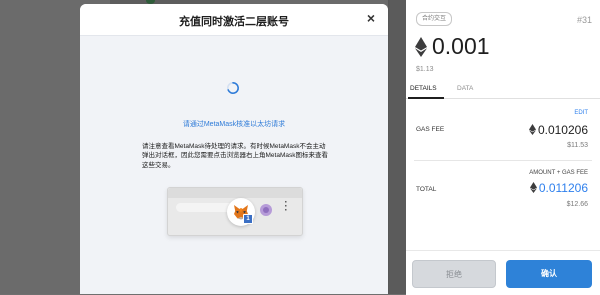 Image resolution: width=600 pixels, height=295 pixels. Describe the element at coordinates (426, 98) in the screenshot. I see `active-tab-indicator` at that location.